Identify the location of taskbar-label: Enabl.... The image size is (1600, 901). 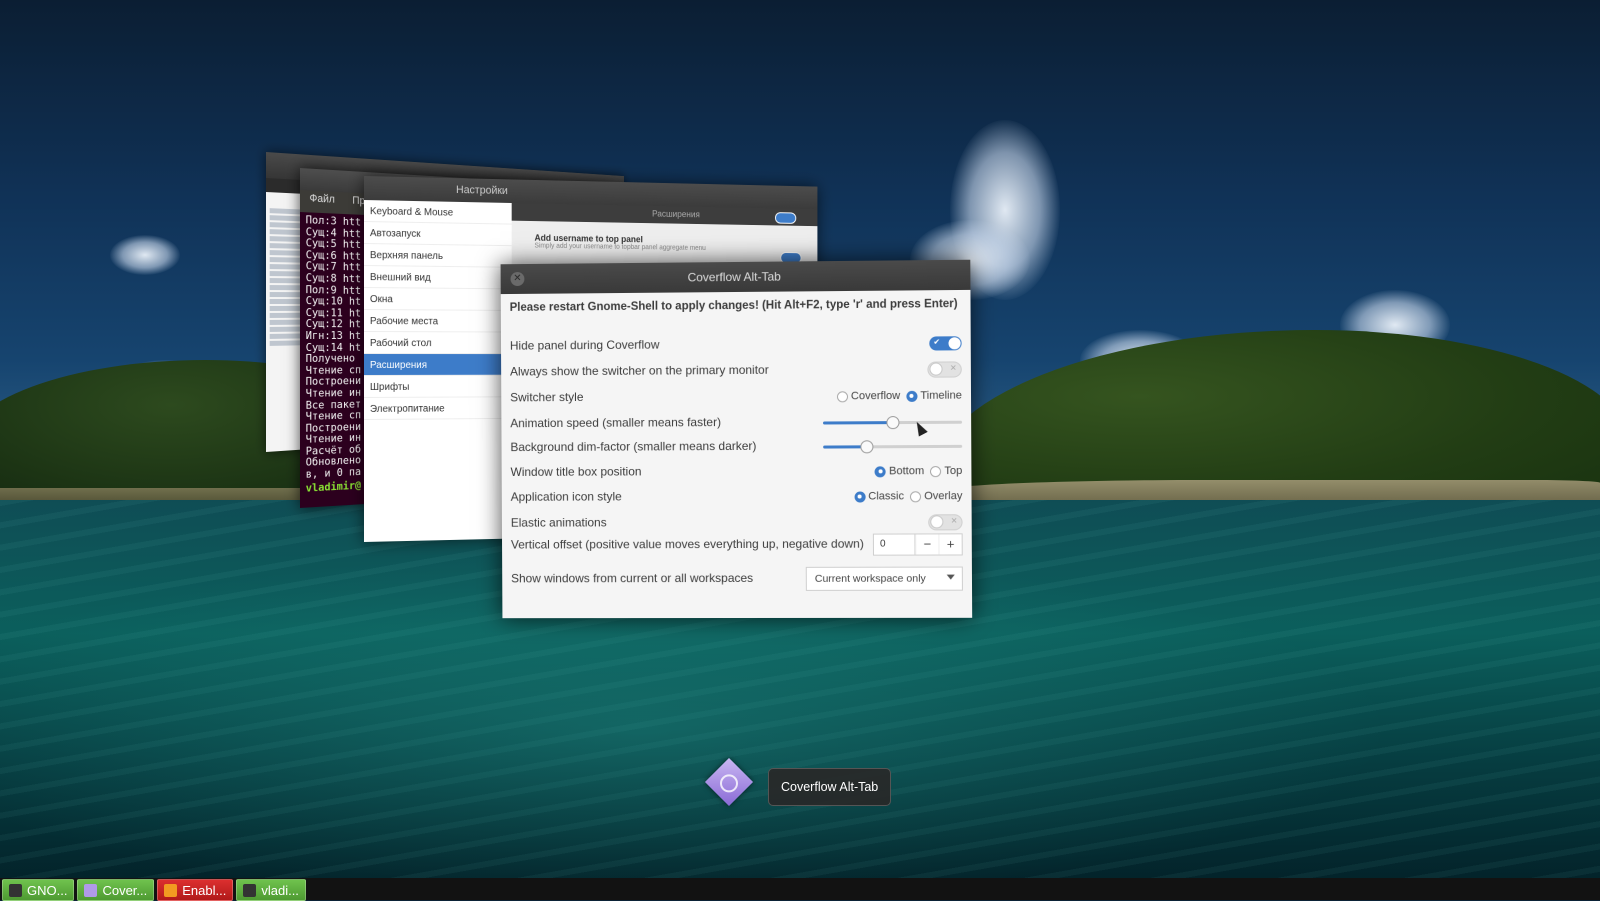
(204, 890).